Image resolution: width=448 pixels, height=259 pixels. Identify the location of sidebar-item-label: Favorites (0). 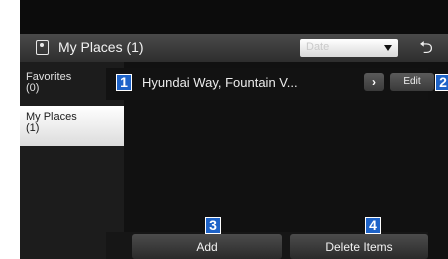
(49, 82).